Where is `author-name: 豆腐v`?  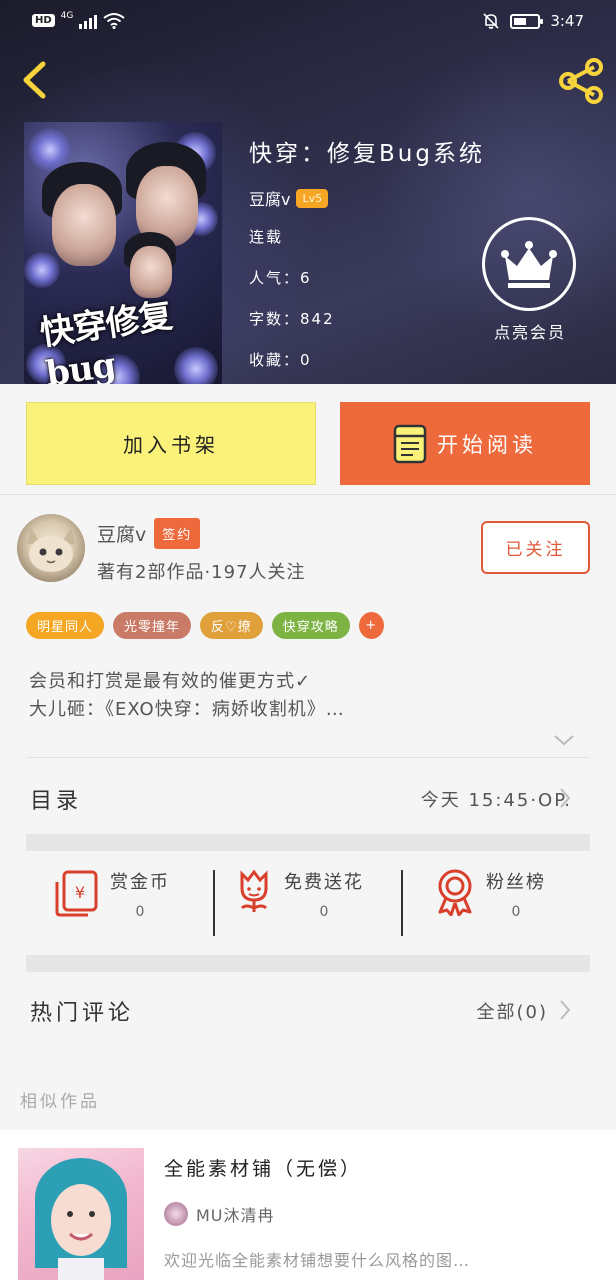 author-name: 豆腐v is located at coordinates (121, 533).